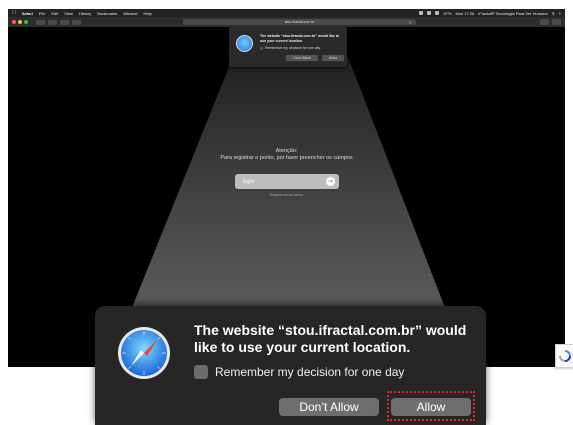 The width and height of the screenshot is (573, 425). Describe the element at coordinates (544, 22) in the screenshot. I see `share-button` at that location.